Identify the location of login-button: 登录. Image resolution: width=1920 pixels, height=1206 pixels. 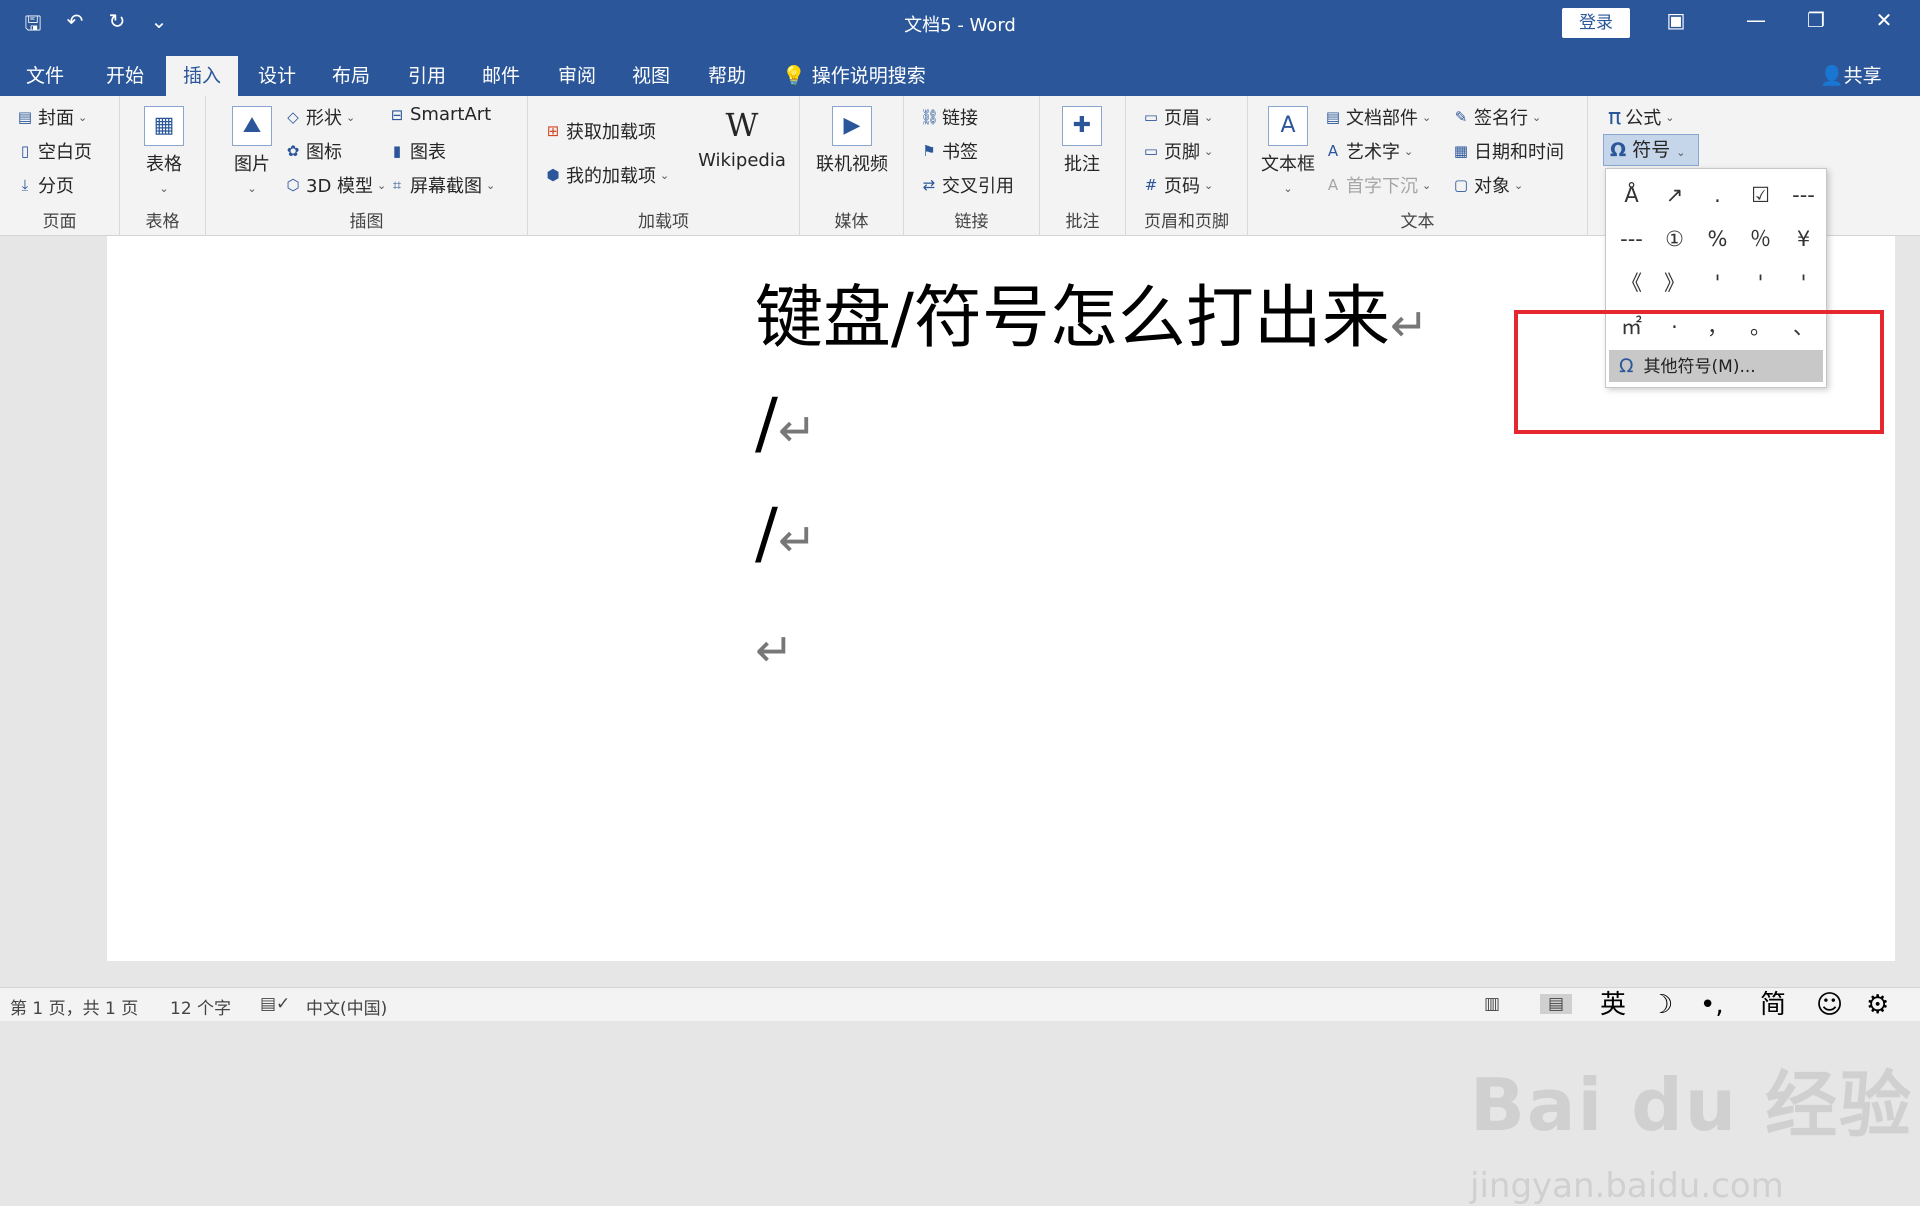
(1596, 23).